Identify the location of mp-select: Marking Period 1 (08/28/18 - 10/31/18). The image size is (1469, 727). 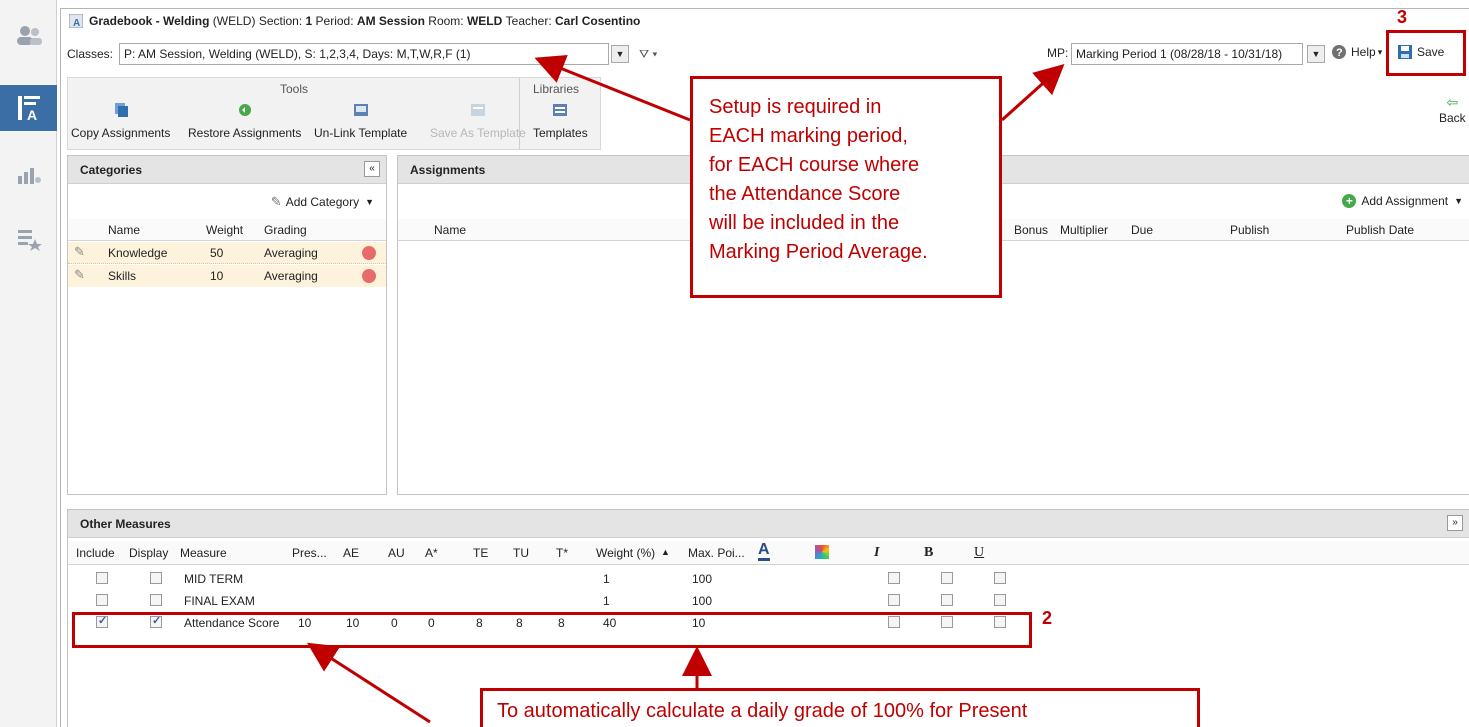
(1187, 54).